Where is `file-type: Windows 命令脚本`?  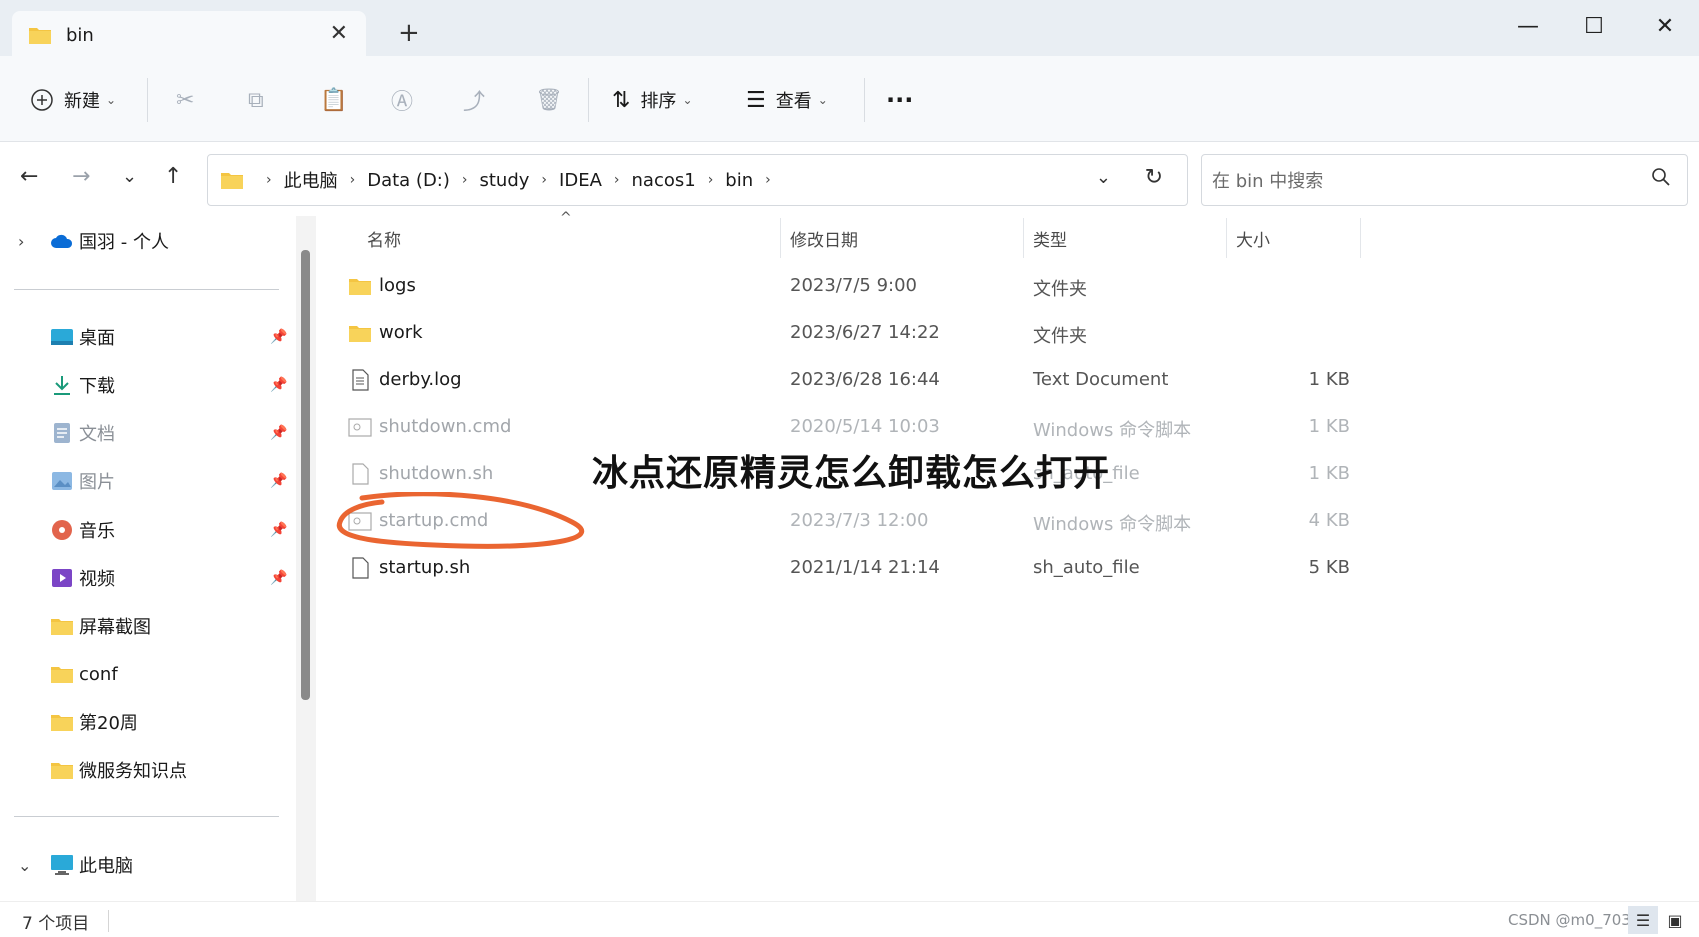 file-type: Windows 命令脚本 is located at coordinates (1112, 430).